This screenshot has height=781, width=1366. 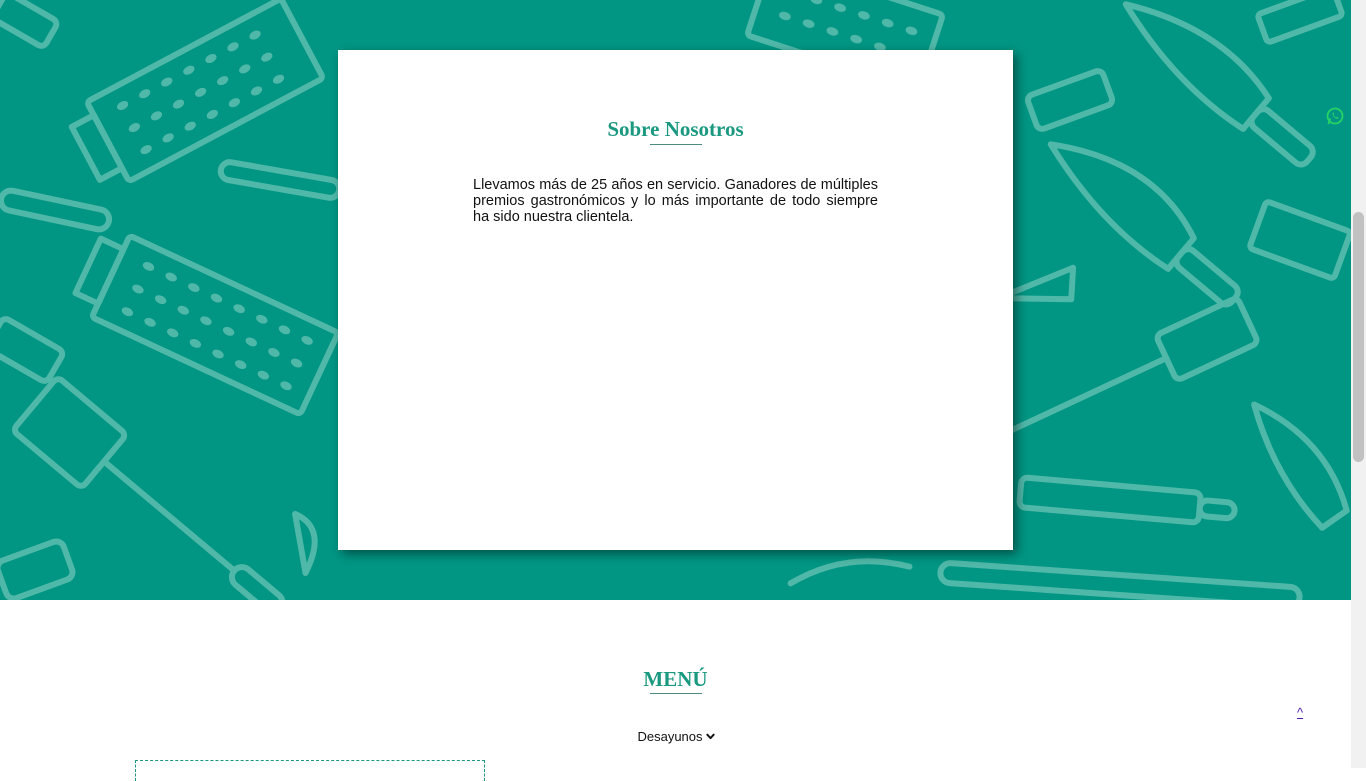 I want to click on chevron-down-icon, so click(x=710, y=736).